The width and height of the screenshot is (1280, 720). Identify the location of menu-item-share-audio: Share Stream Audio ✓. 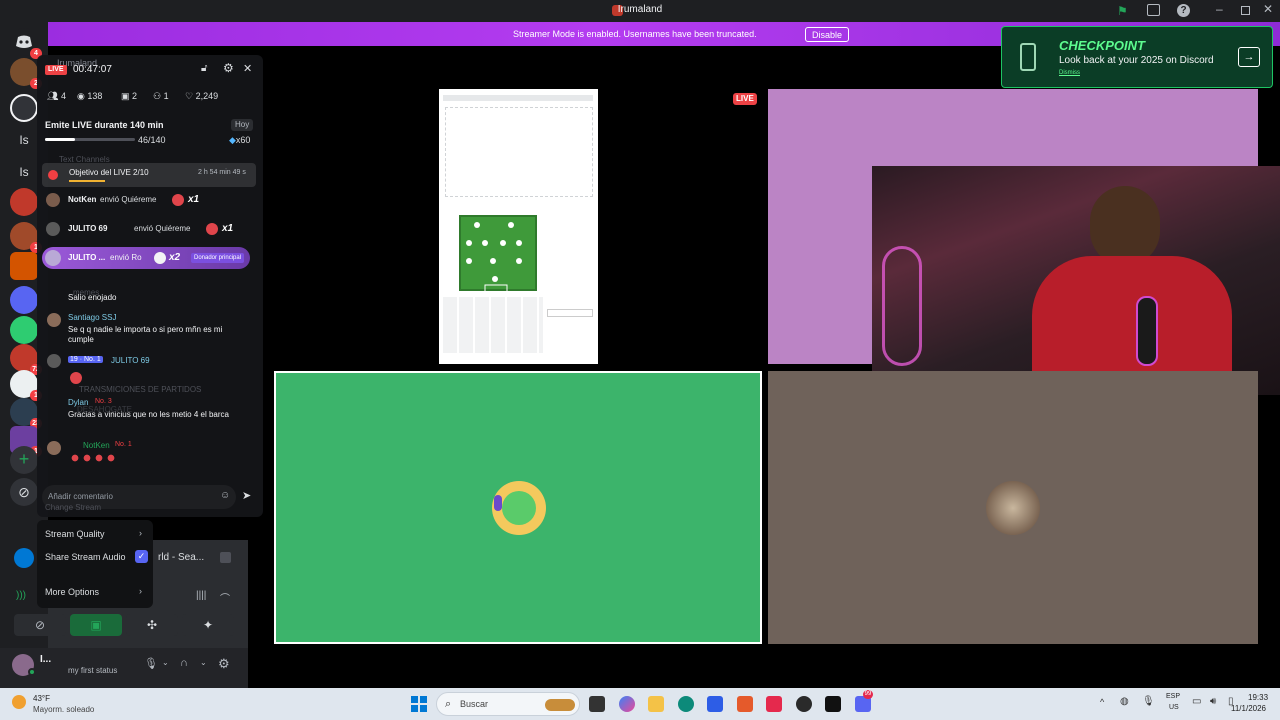
(95, 557).